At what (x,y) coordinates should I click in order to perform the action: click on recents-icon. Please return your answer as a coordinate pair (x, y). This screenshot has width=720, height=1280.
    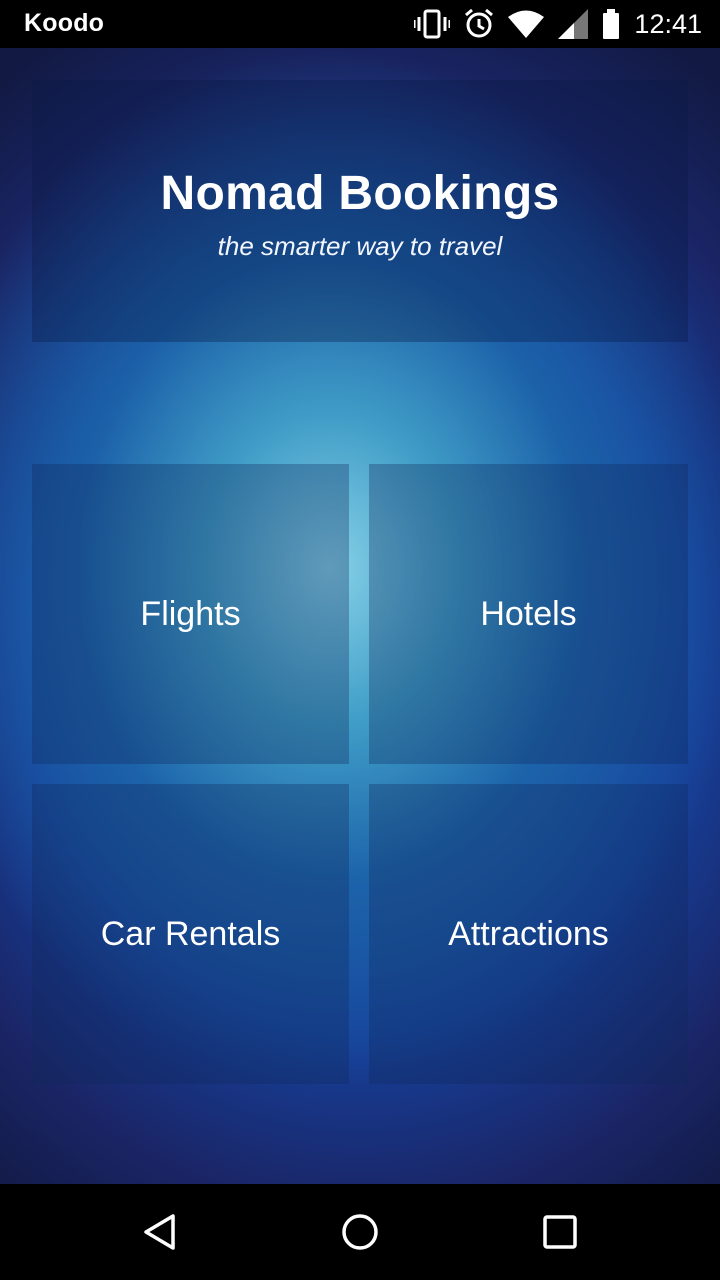
    Looking at the image, I should click on (560, 1232).